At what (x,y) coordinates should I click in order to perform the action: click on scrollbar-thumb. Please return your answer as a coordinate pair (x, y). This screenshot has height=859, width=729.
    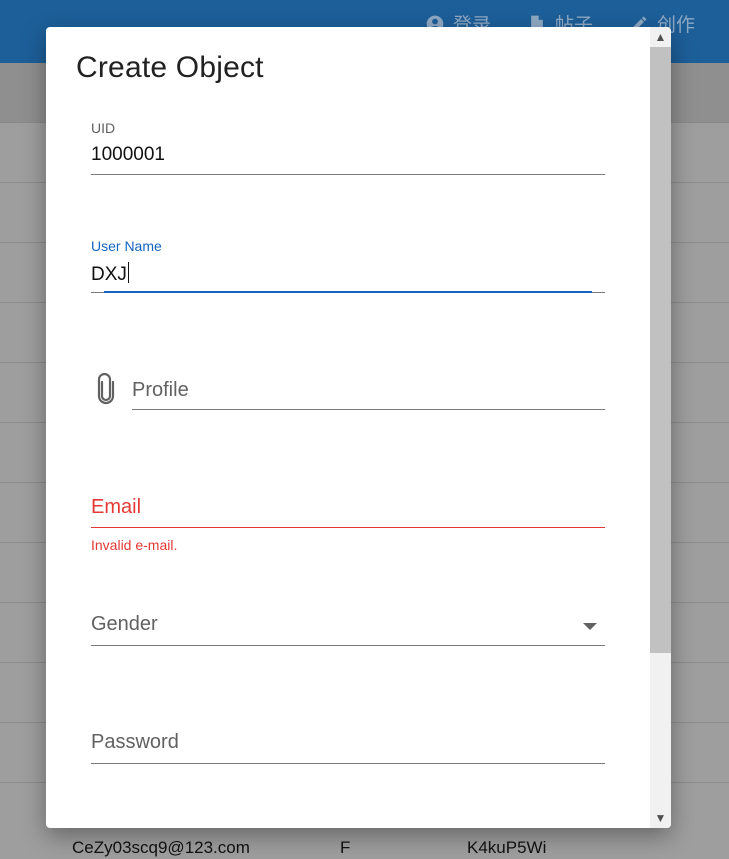
    Looking at the image, I should click on (660, 350).